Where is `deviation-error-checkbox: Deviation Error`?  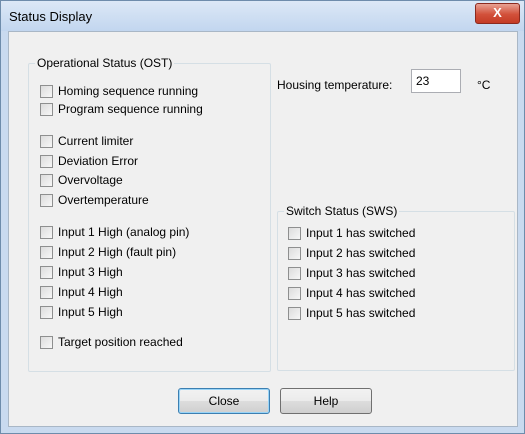
deviation-error-checkbox: Deviation Error is located at coordinates (89, 161).